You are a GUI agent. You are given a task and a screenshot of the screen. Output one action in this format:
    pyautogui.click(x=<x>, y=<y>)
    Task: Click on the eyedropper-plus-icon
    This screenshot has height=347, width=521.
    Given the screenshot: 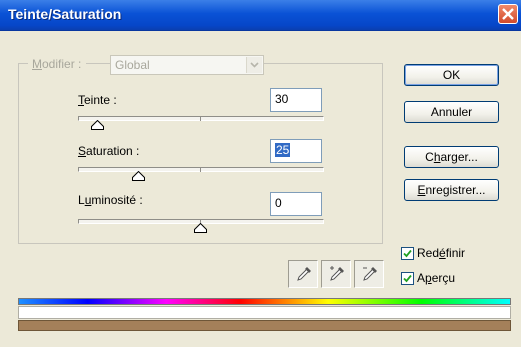 What is the action you would take?
    pyautogui.click(x=337, y=273)
    